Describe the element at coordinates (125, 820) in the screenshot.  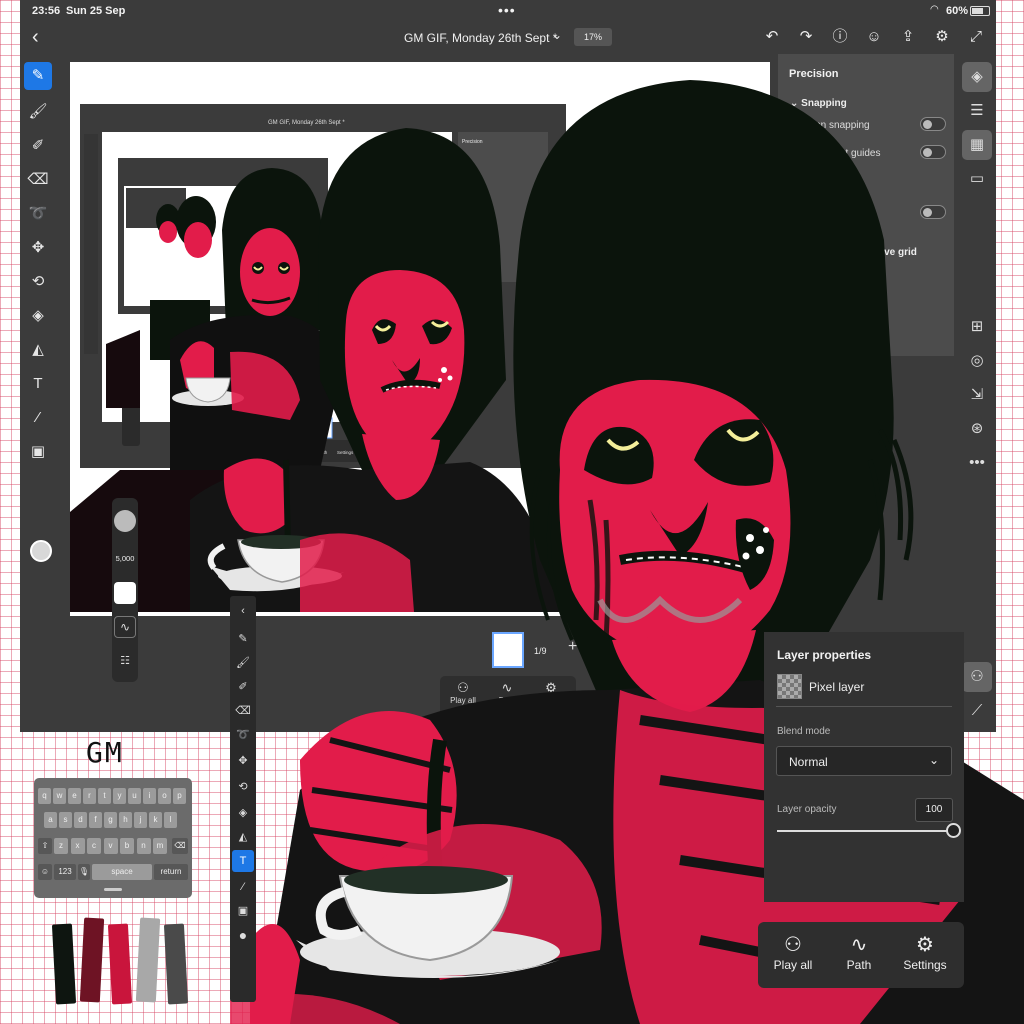
I see `key-h: h` at that location.